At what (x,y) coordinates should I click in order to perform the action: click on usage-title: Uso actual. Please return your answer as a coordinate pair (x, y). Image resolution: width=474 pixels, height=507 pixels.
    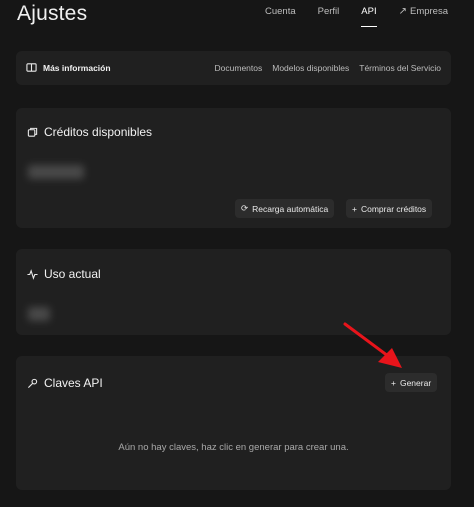
    Looking at the image, I should click on (64, 274).